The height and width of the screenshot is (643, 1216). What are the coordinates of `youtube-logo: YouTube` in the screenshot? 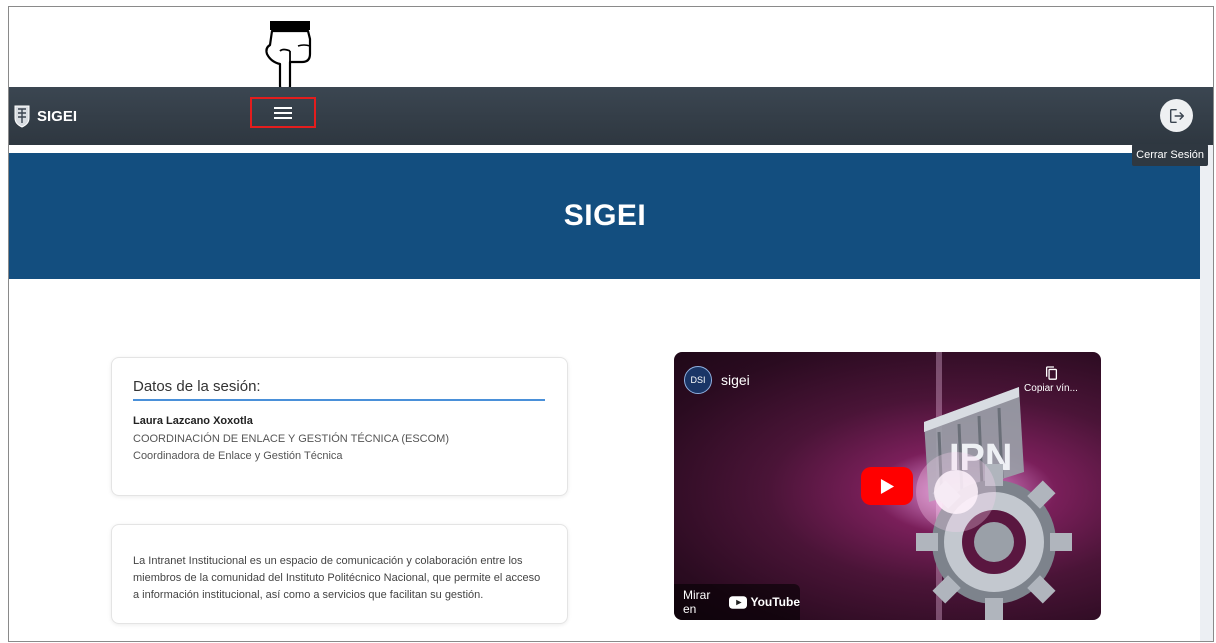 It's located at (764, 602).